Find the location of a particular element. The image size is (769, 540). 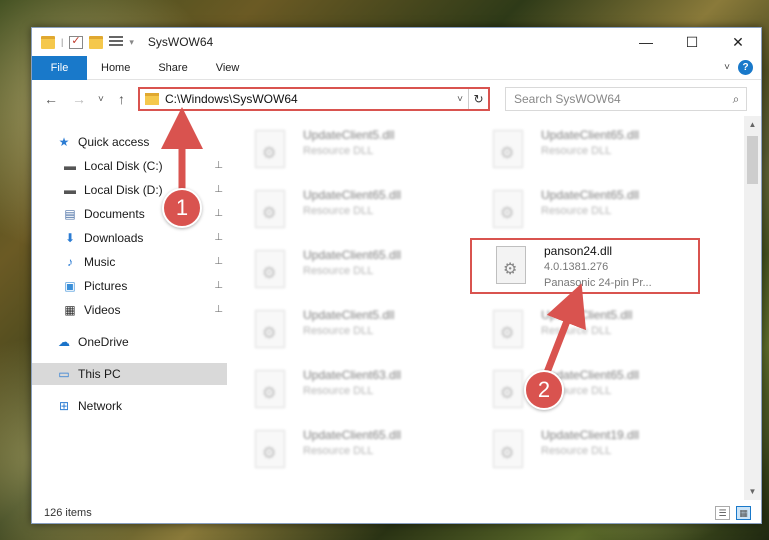

status-bar: 126 items ☰ ▦ is located at coordinates (396, 513).